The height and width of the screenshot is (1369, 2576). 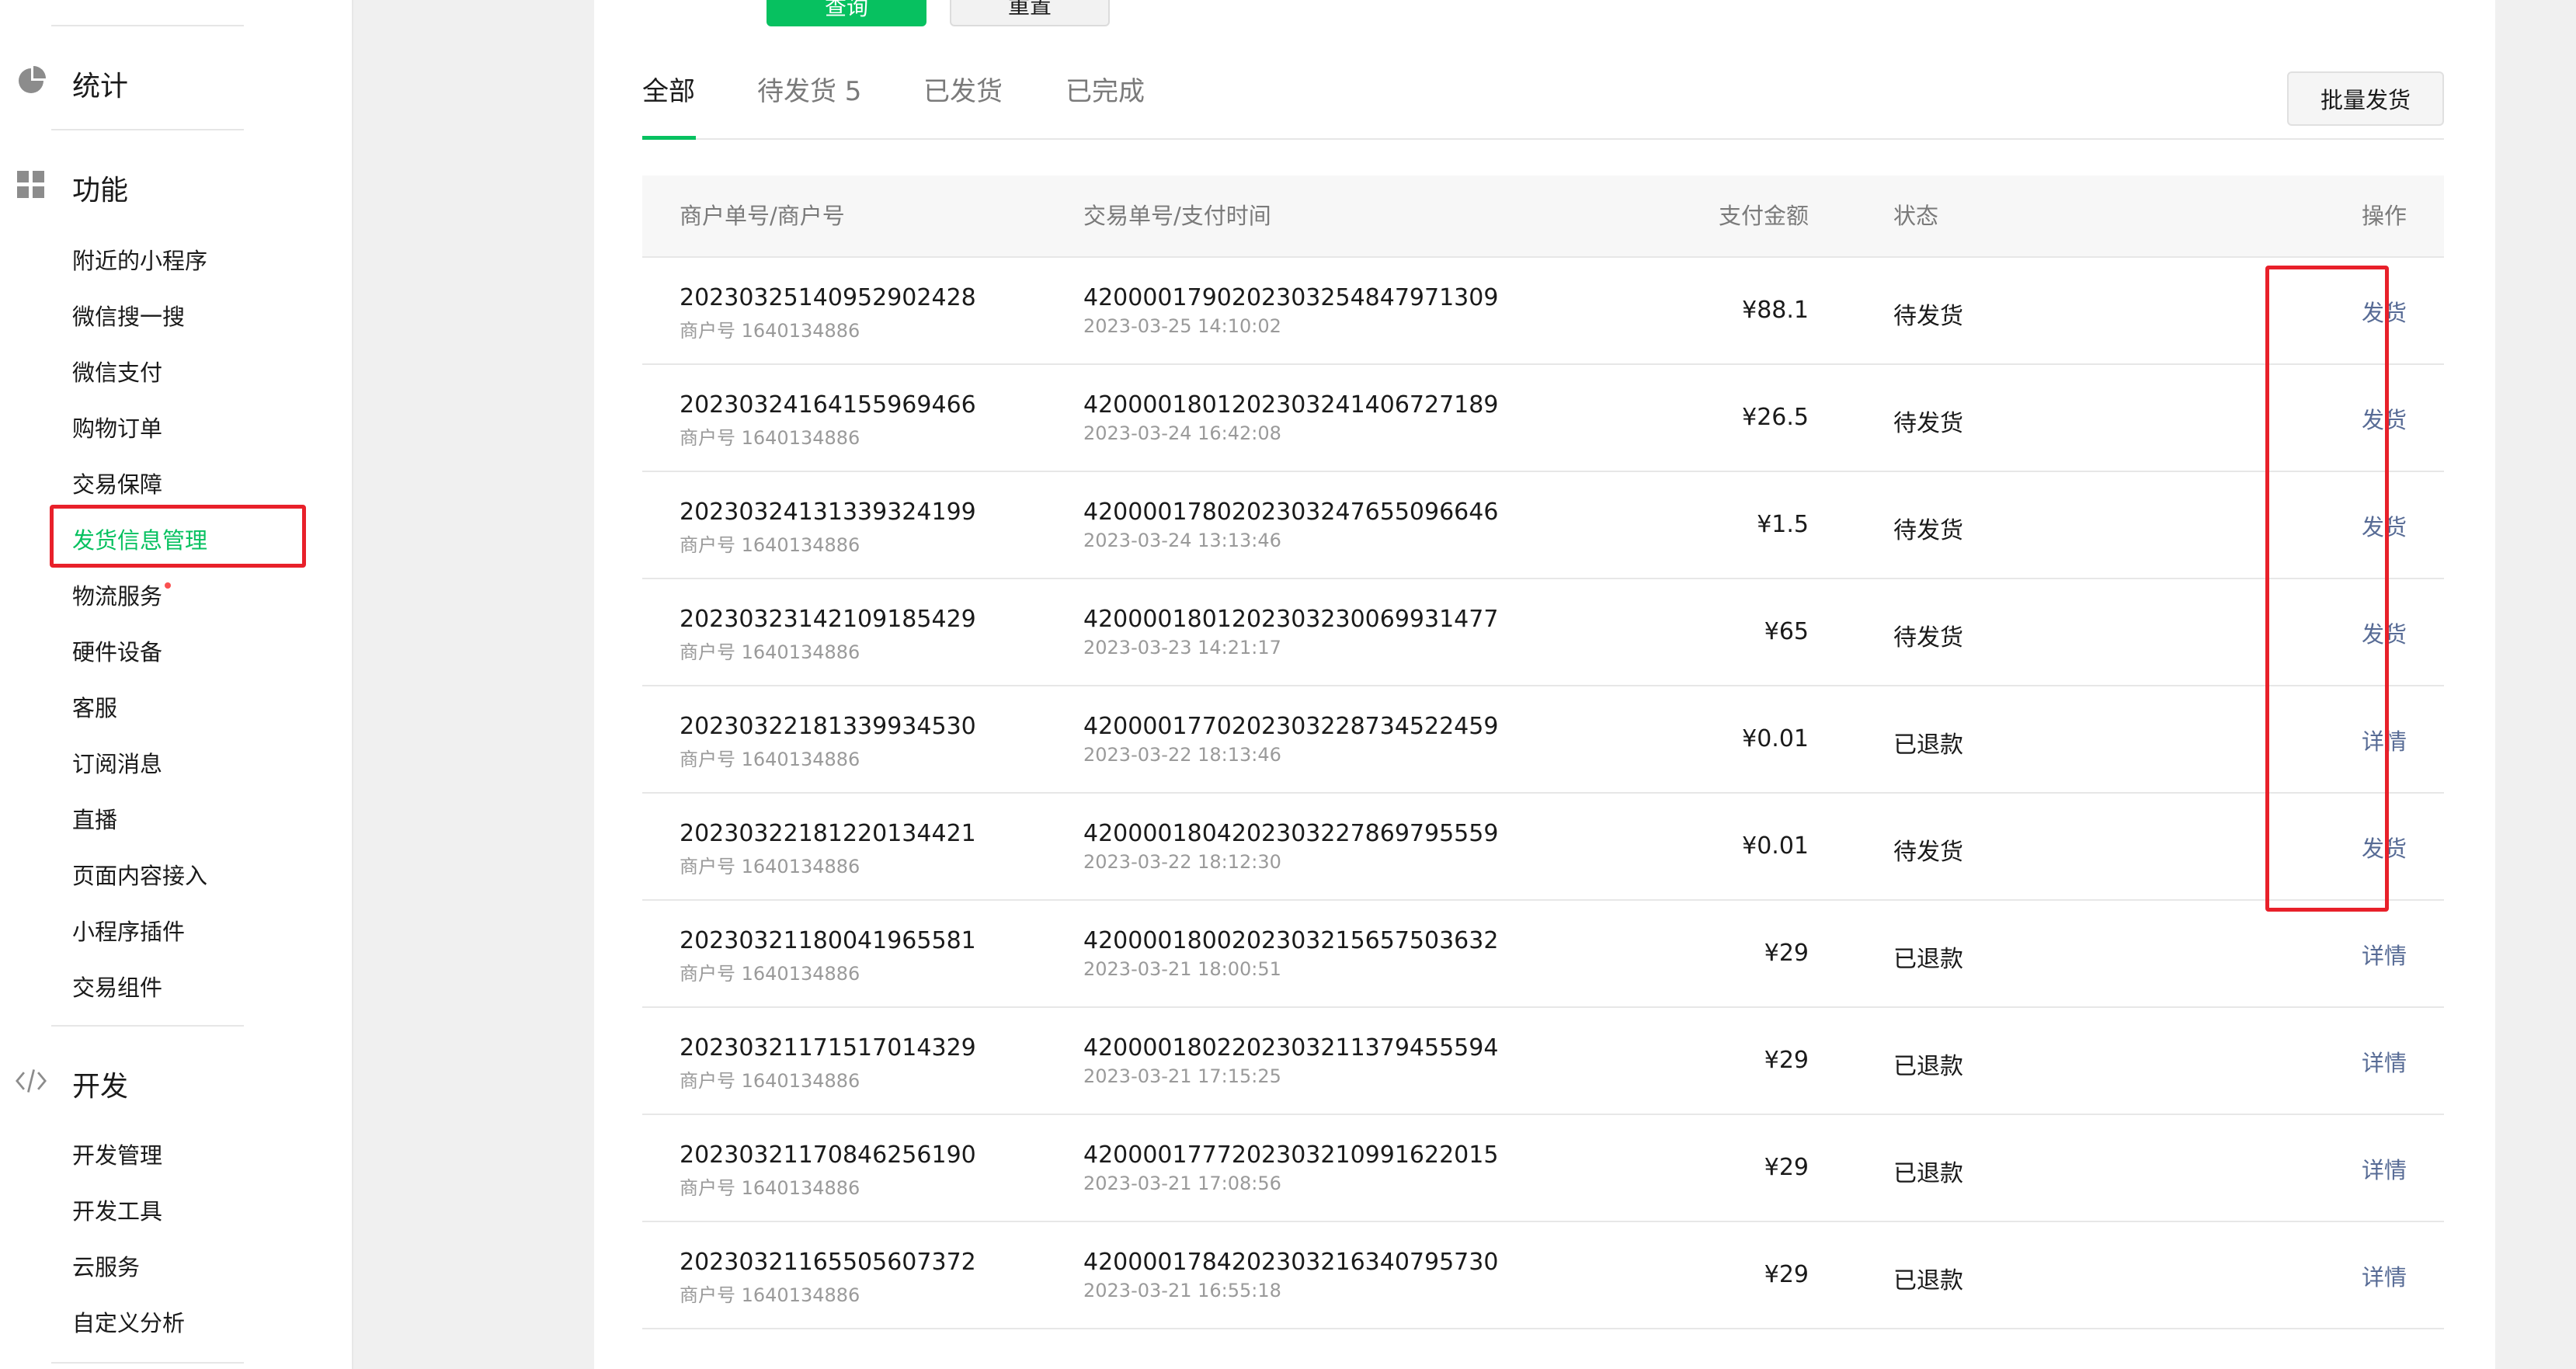 I want to click on merchant-order-number: 20230321180041965581, so click(x=828, y=940).